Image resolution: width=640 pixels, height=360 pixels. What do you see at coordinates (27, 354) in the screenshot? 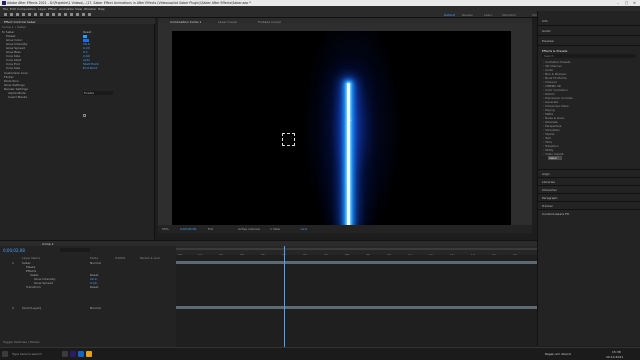
I see `taskbar-search-input: Type here to search` at bounding box center [27, 354].